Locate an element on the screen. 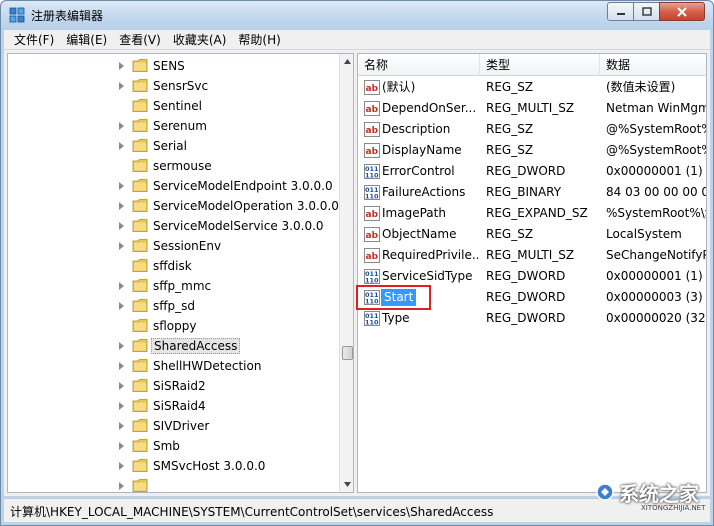 This screenshot has height=526, width=714. watermark-subtext: XITONGZHIJIA.NET is located at coordinates (673, 508).